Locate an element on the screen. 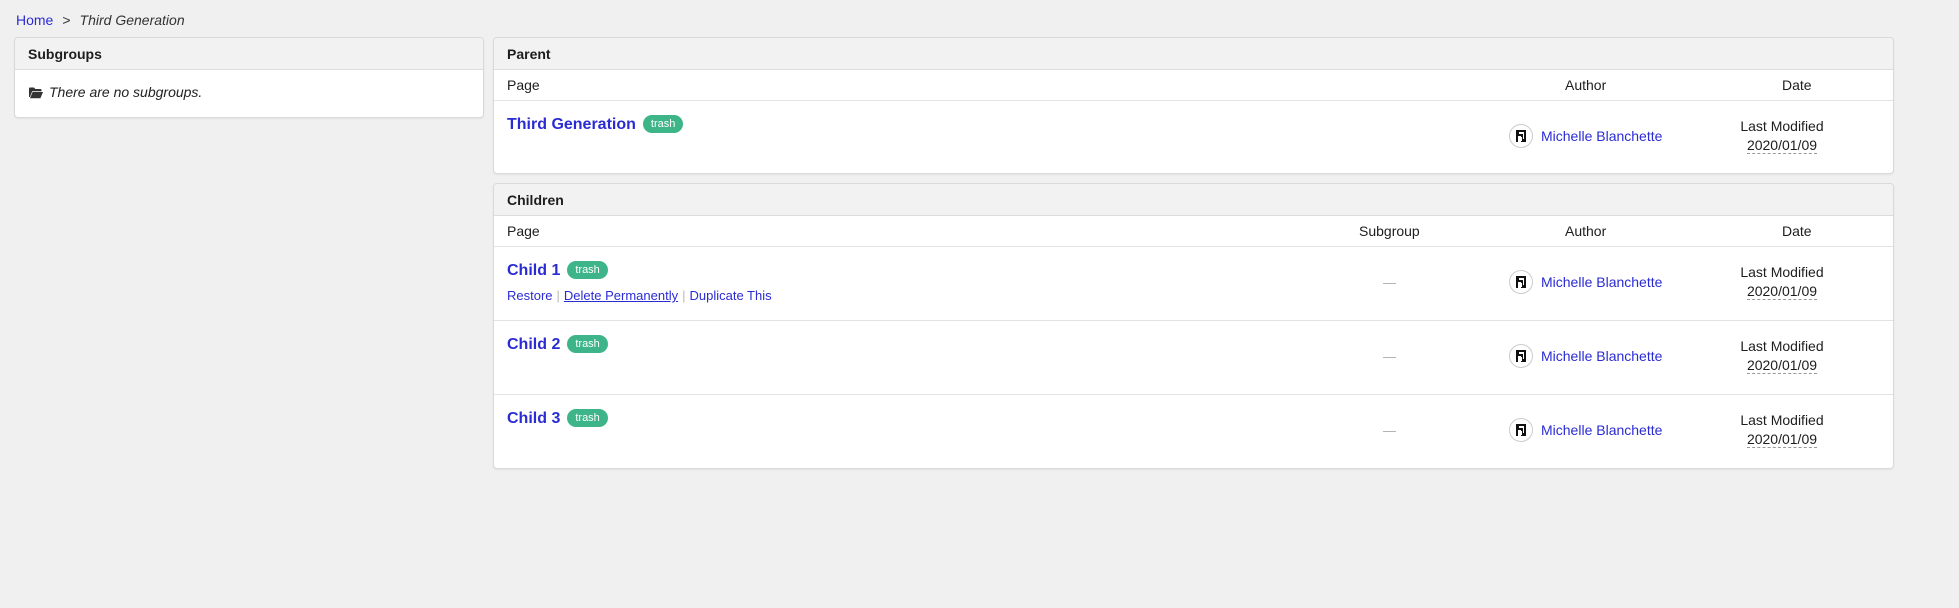 This screenshot has width=1959, height=608. child-page-link: Child 2 trash is located at coordinates (557, 344).